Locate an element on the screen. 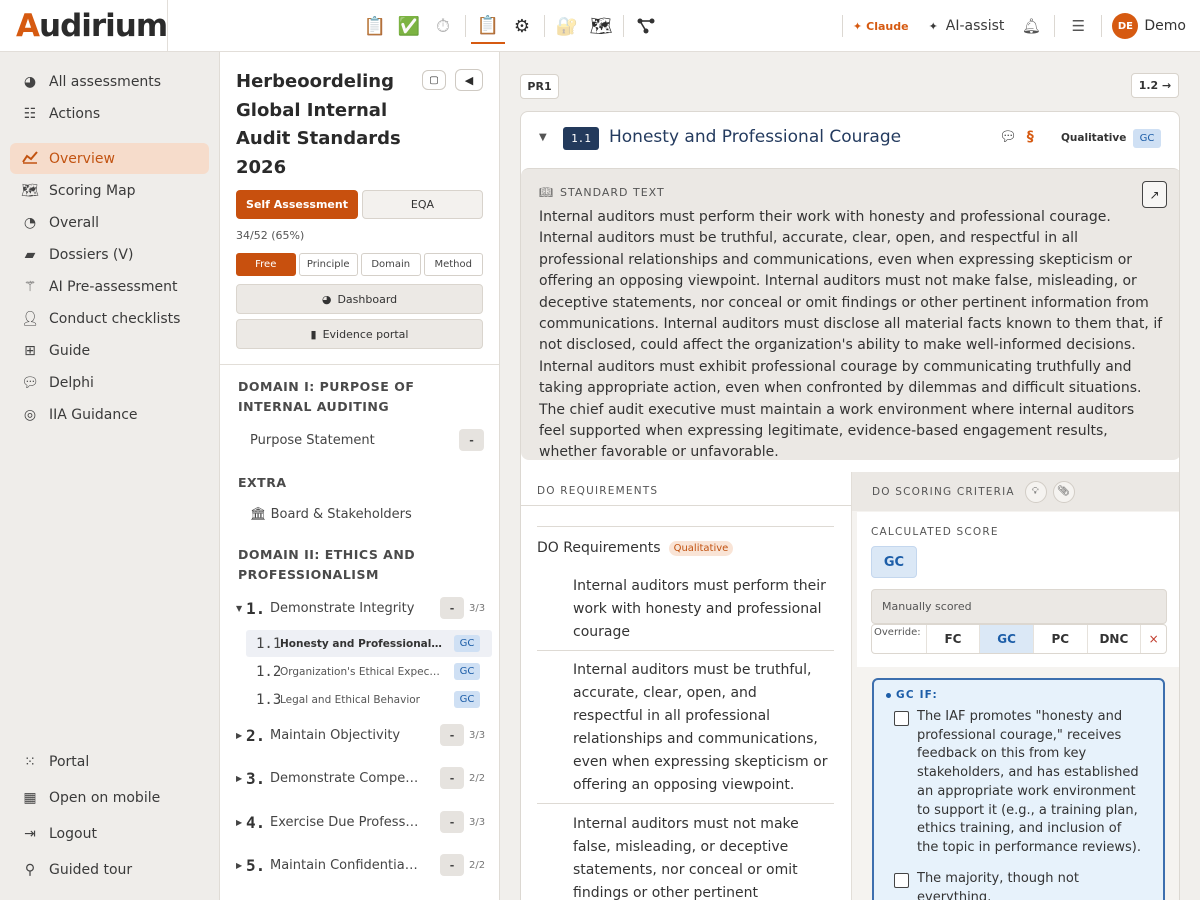 Image resolution: width=1200 pixels, height=900 pixels. sidebar-item-iia-guidance: ◎ IIA Guidance is located at coordinates (109, 414).